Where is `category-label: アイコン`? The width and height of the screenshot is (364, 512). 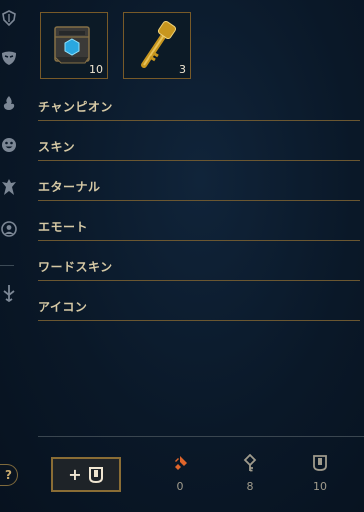 category-label: アイコン is located at coordinates (63, 307).